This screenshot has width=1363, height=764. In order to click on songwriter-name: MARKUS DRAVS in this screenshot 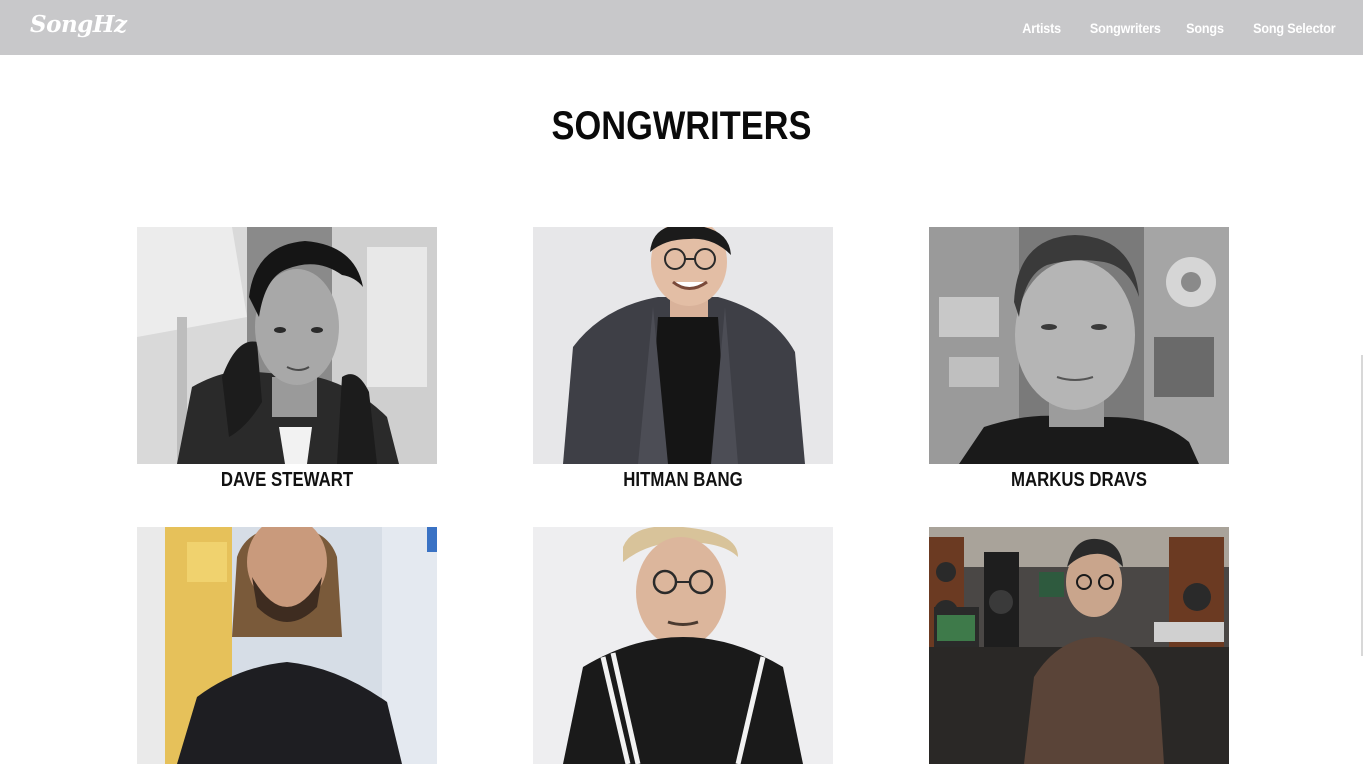, I will do `click(1079, 480)`.